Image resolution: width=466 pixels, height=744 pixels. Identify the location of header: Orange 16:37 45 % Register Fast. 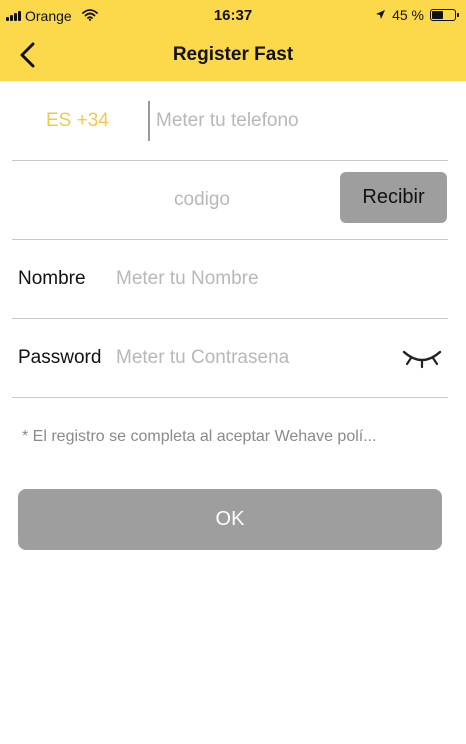
(233, 40).